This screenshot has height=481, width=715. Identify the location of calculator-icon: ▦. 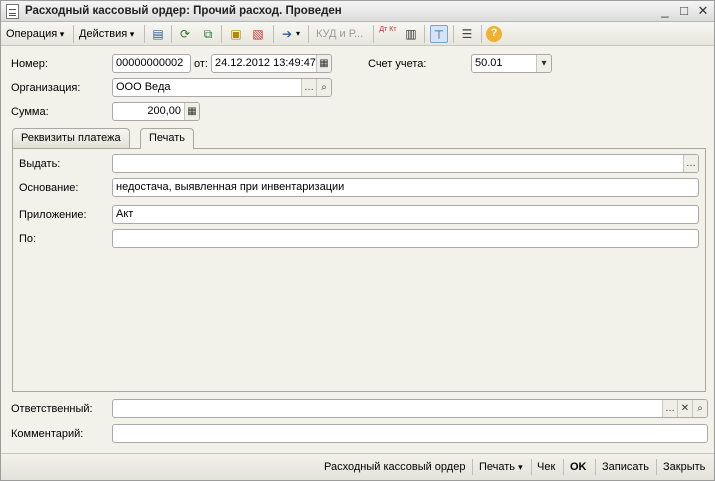
(191, 111).